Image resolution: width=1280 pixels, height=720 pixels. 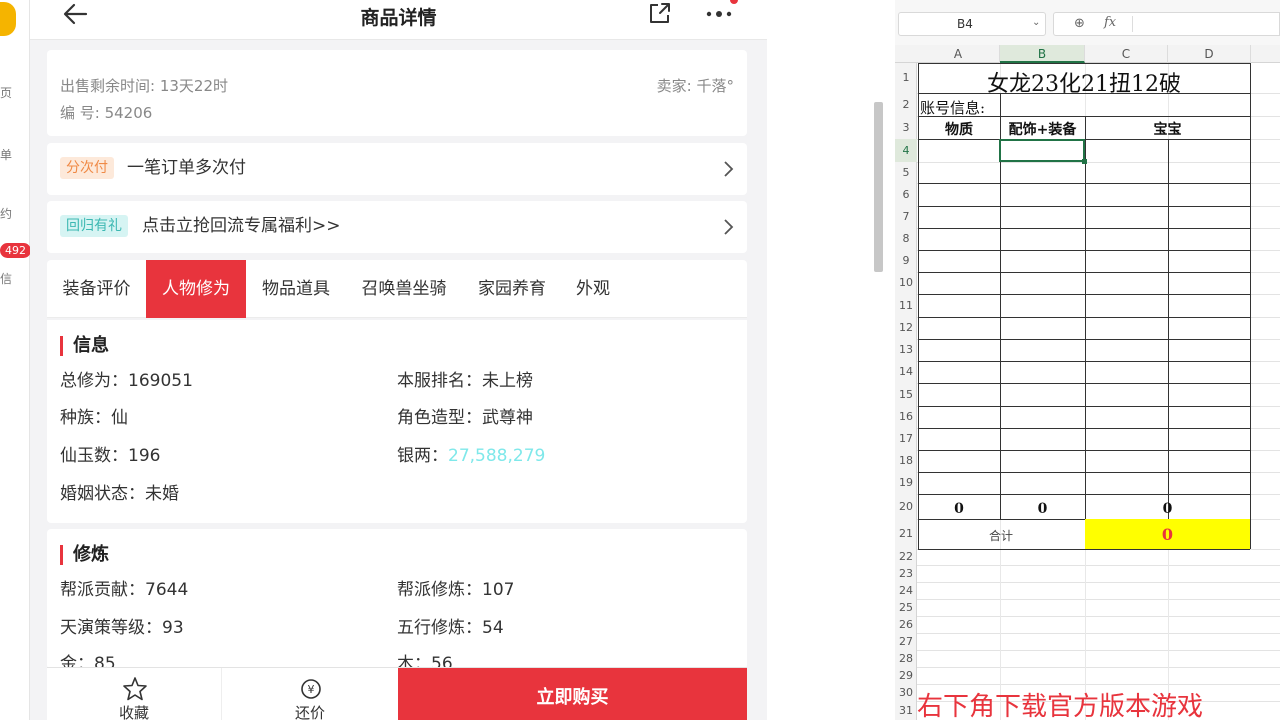 I want to click on bell-icon, so click(x=8, y=19).